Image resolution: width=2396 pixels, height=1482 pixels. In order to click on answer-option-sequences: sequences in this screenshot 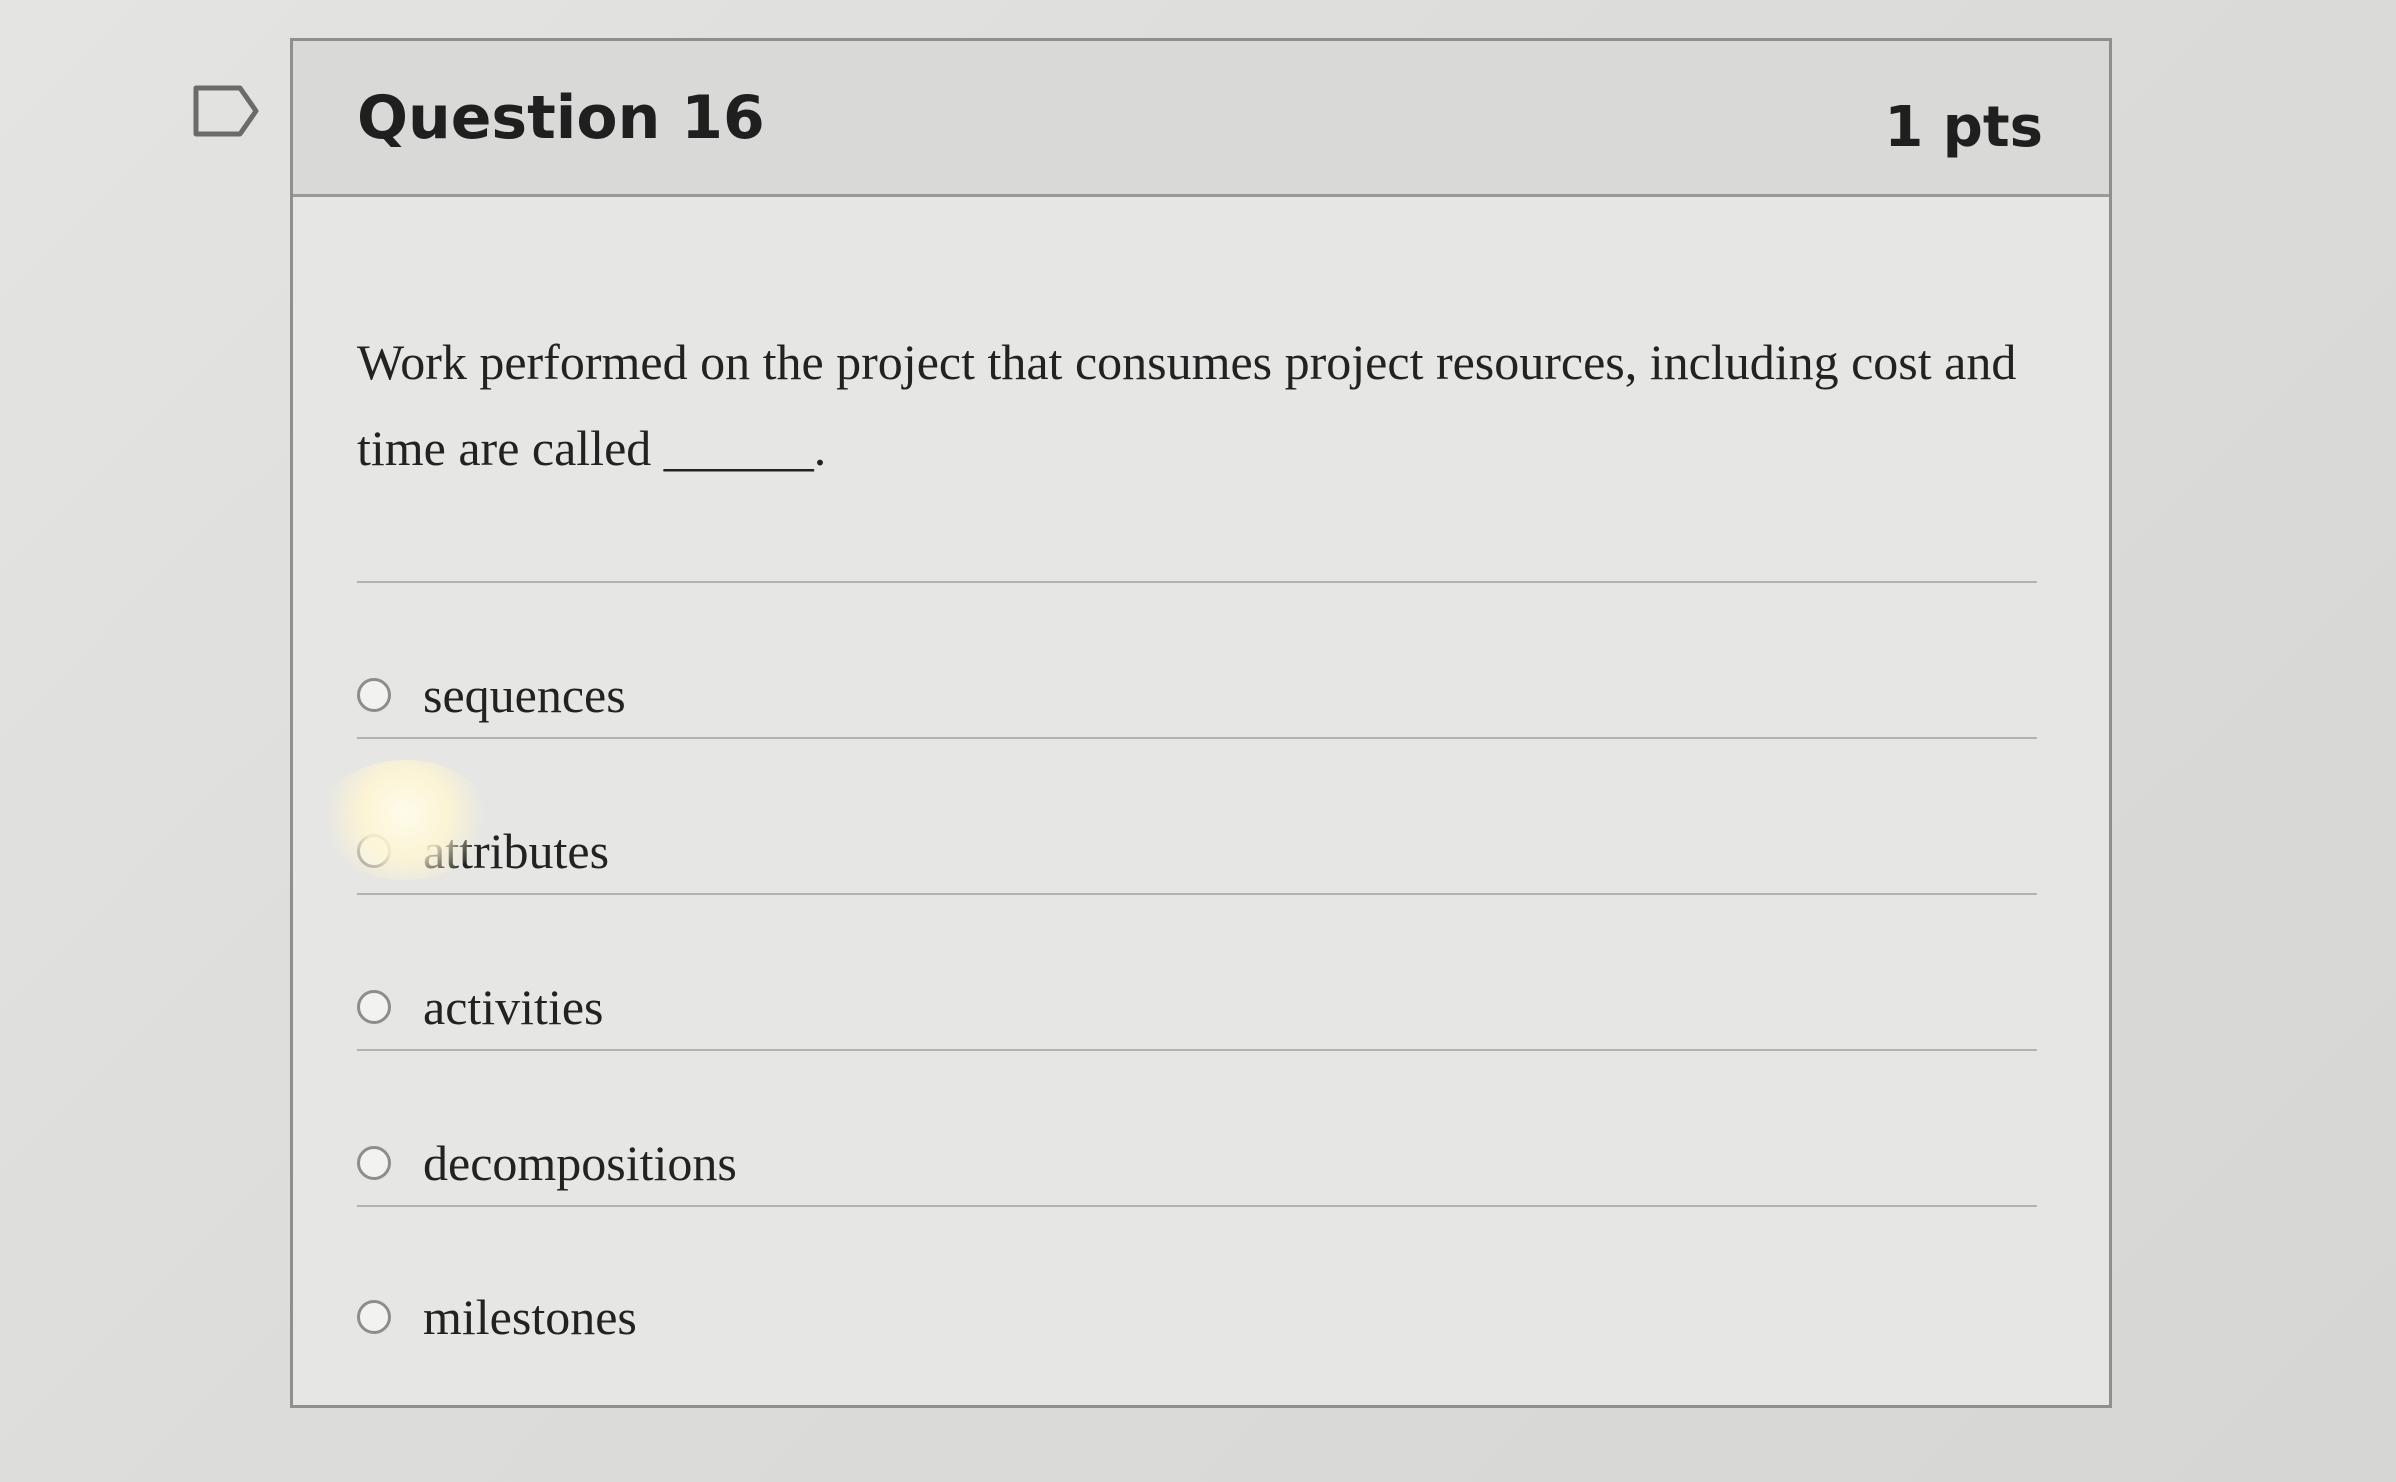, I will do `click(1197, 695)`.